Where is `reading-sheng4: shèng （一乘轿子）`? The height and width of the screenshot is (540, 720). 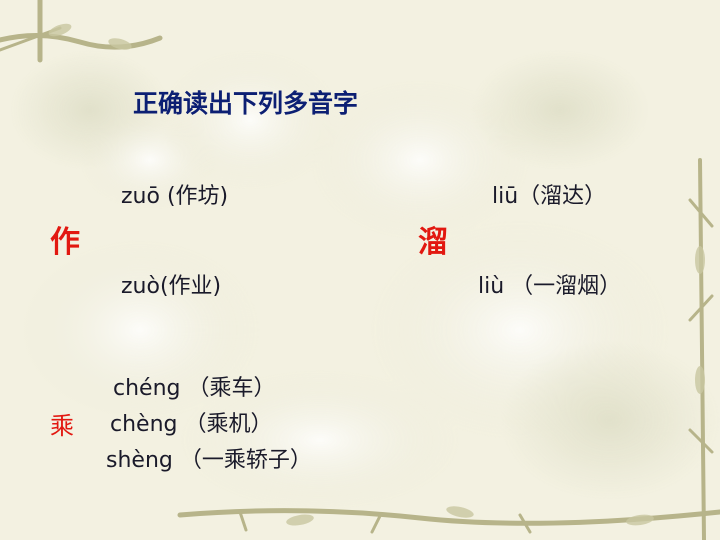 reading-sheng4: shèng （一乘轿子） is located at coordinates (209, 461).